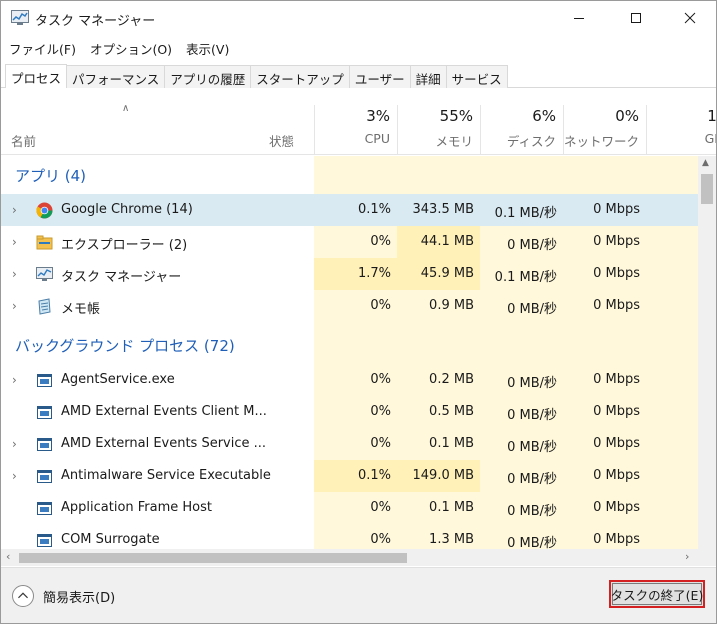  What do you see at coordinates (116, 76) in the screenshot?
I see `tab-performance: パフォーマンス` at bounding box center [116, 76].